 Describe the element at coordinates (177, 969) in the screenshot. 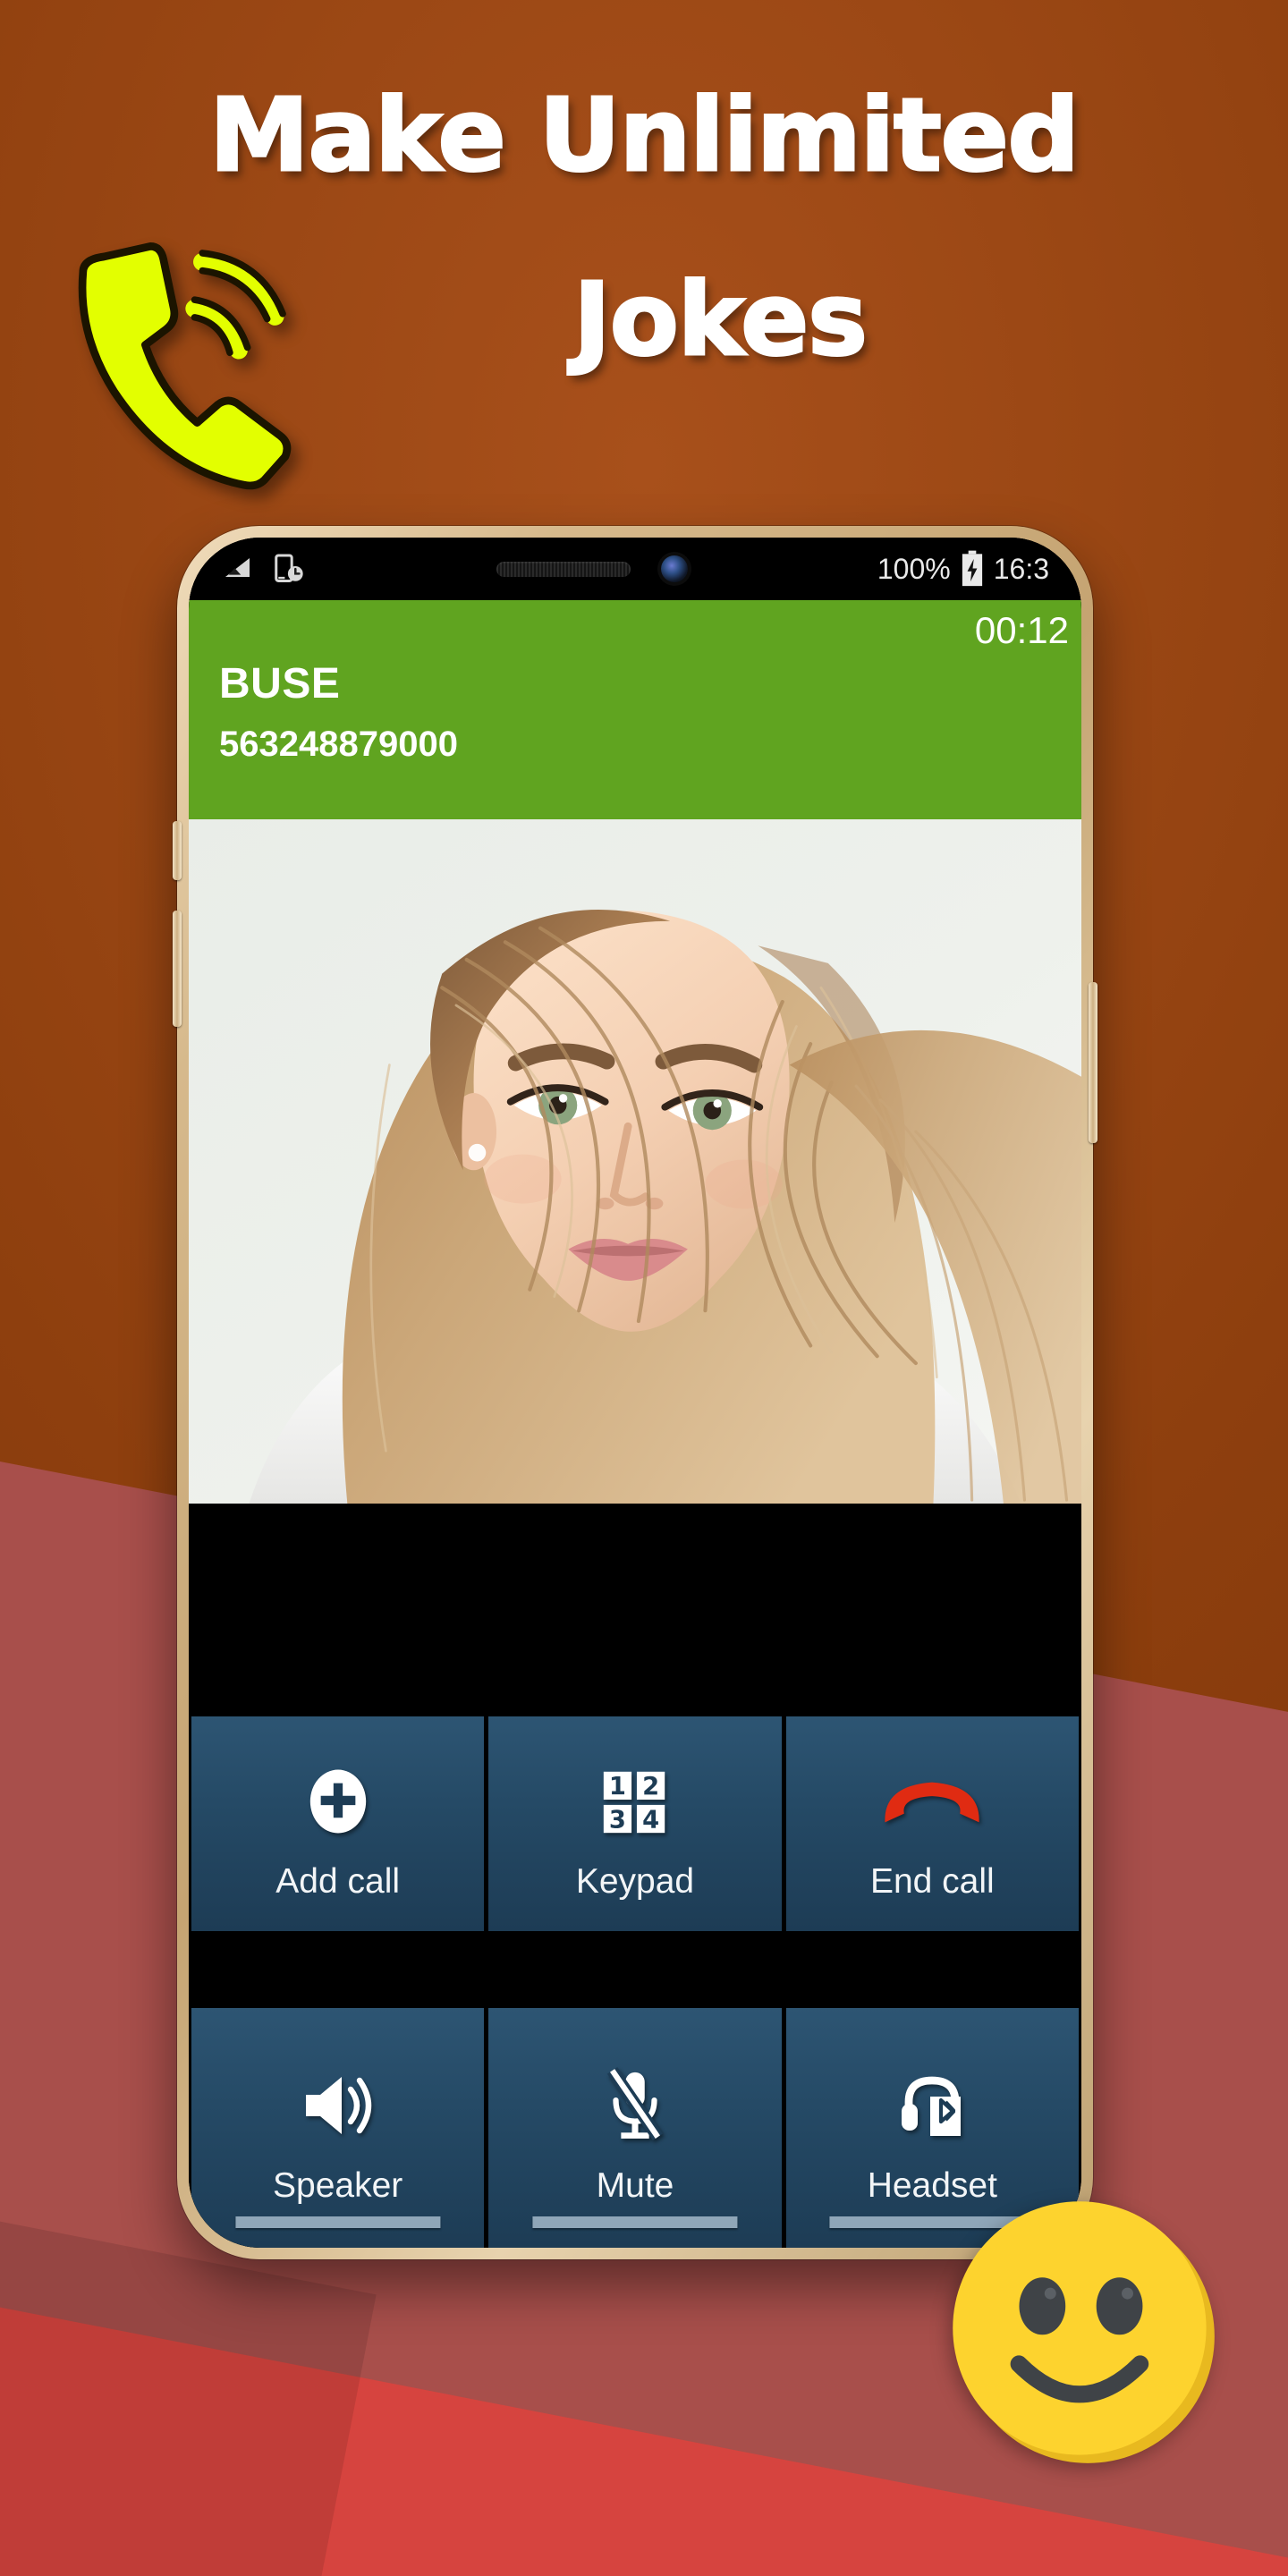

I see `phone-volume-button` at that location.